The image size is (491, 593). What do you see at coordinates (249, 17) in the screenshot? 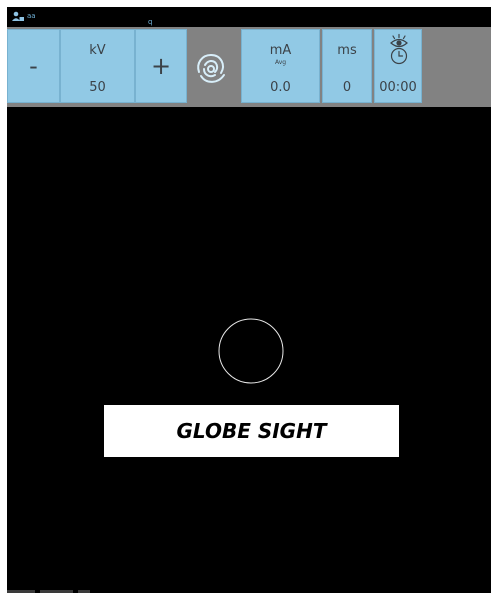
I see `title-bar: aa q` at bounding box center [249, 17].